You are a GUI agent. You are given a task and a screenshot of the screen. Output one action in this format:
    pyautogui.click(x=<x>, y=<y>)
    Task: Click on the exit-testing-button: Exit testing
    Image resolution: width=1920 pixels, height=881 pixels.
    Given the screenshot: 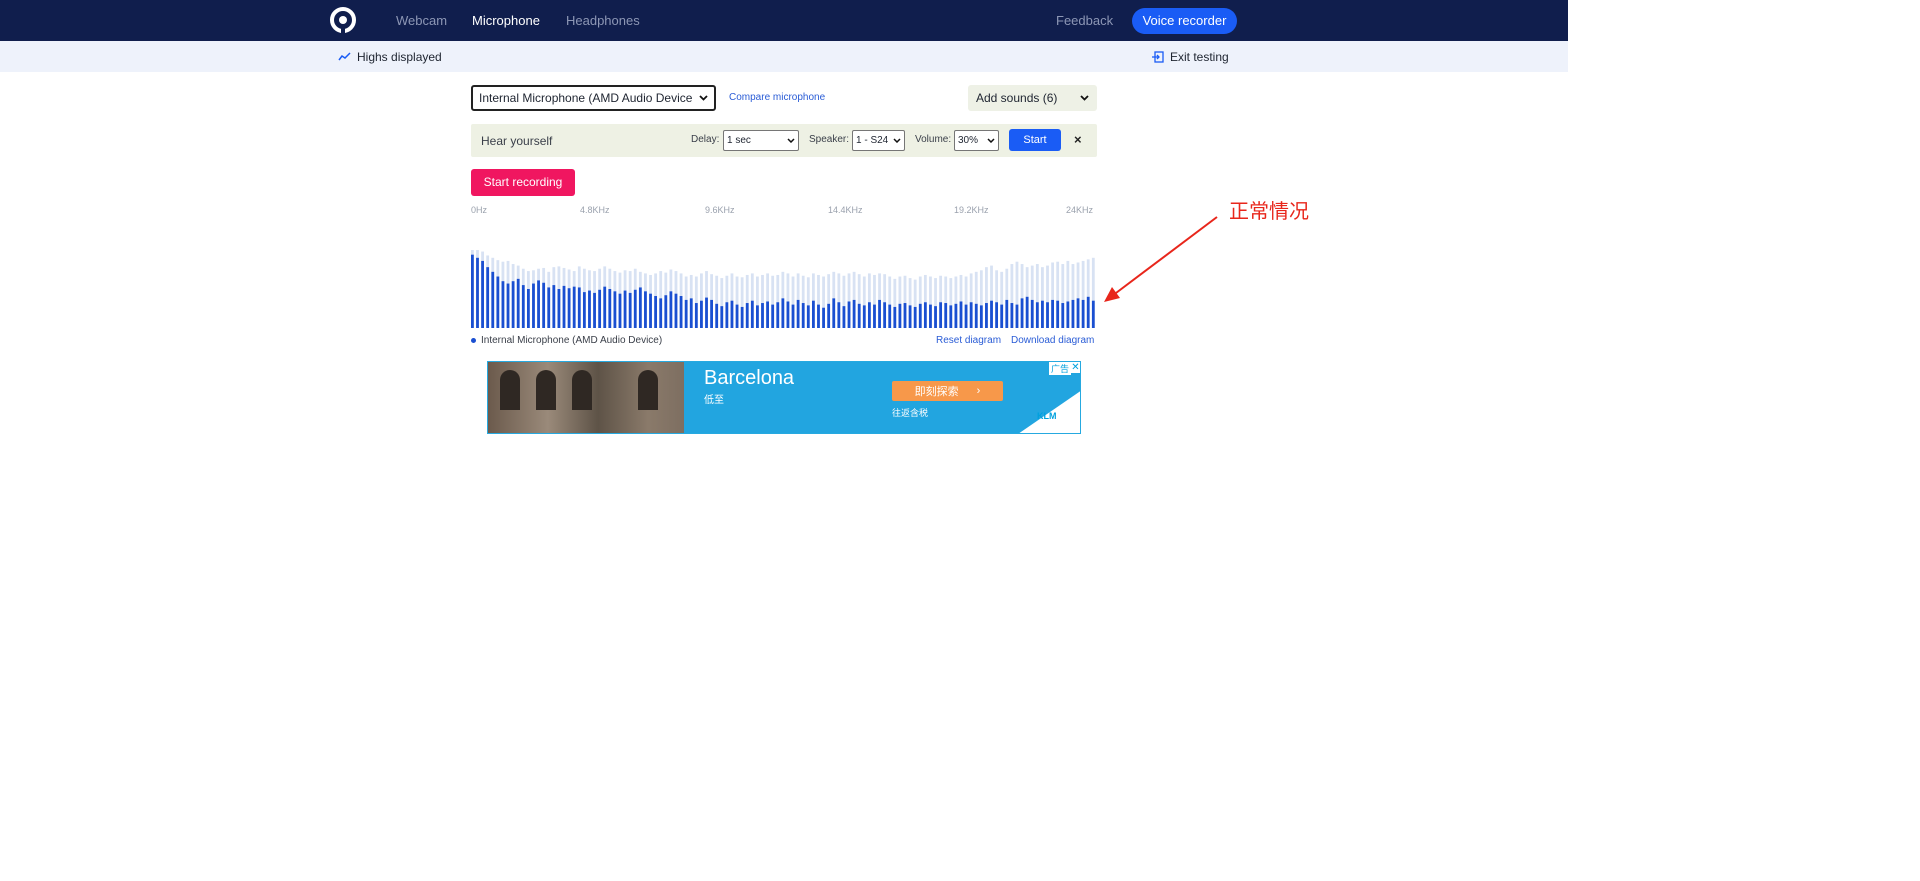 What is the action you would take?
    pyautogui.click(x=1190, y=57)
    